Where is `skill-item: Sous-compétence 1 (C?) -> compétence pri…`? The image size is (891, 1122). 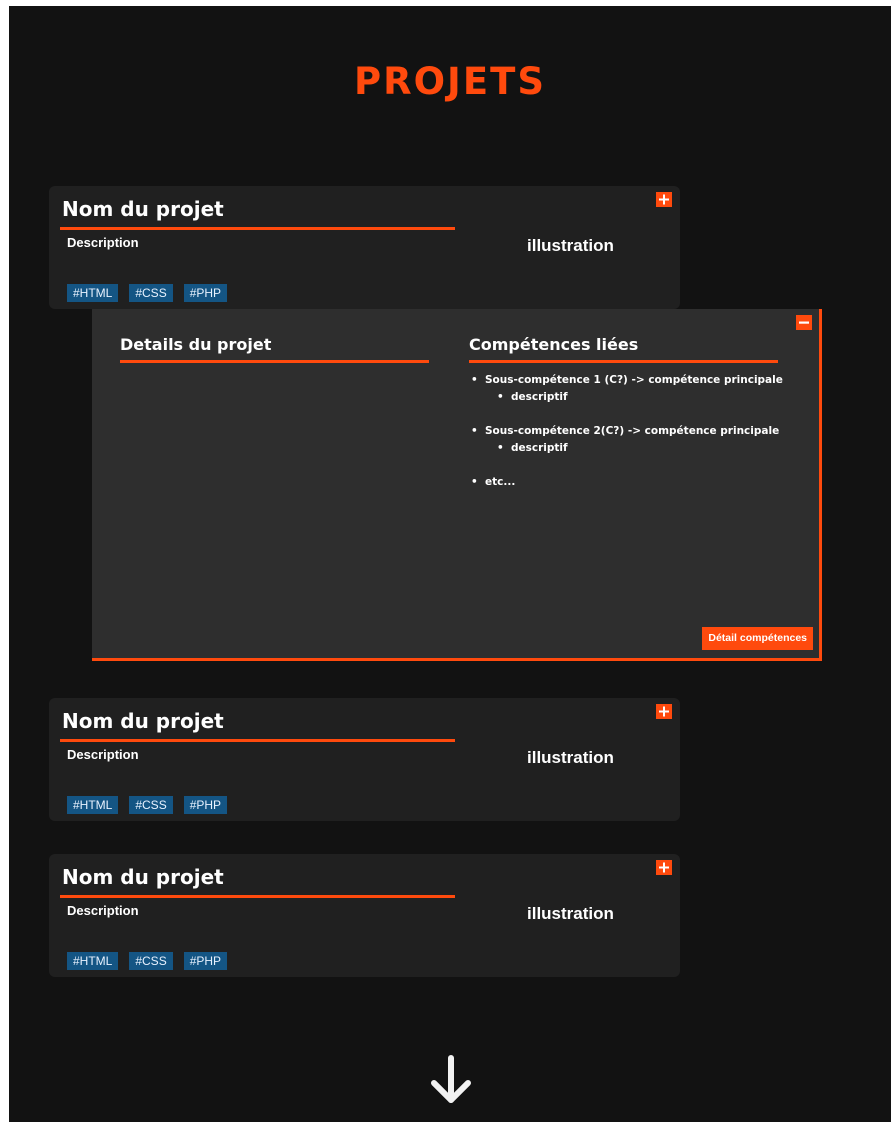
skill-item: Sous-compétence 1 (C?) -> compétence pri… is located at coordinates (641, 380).